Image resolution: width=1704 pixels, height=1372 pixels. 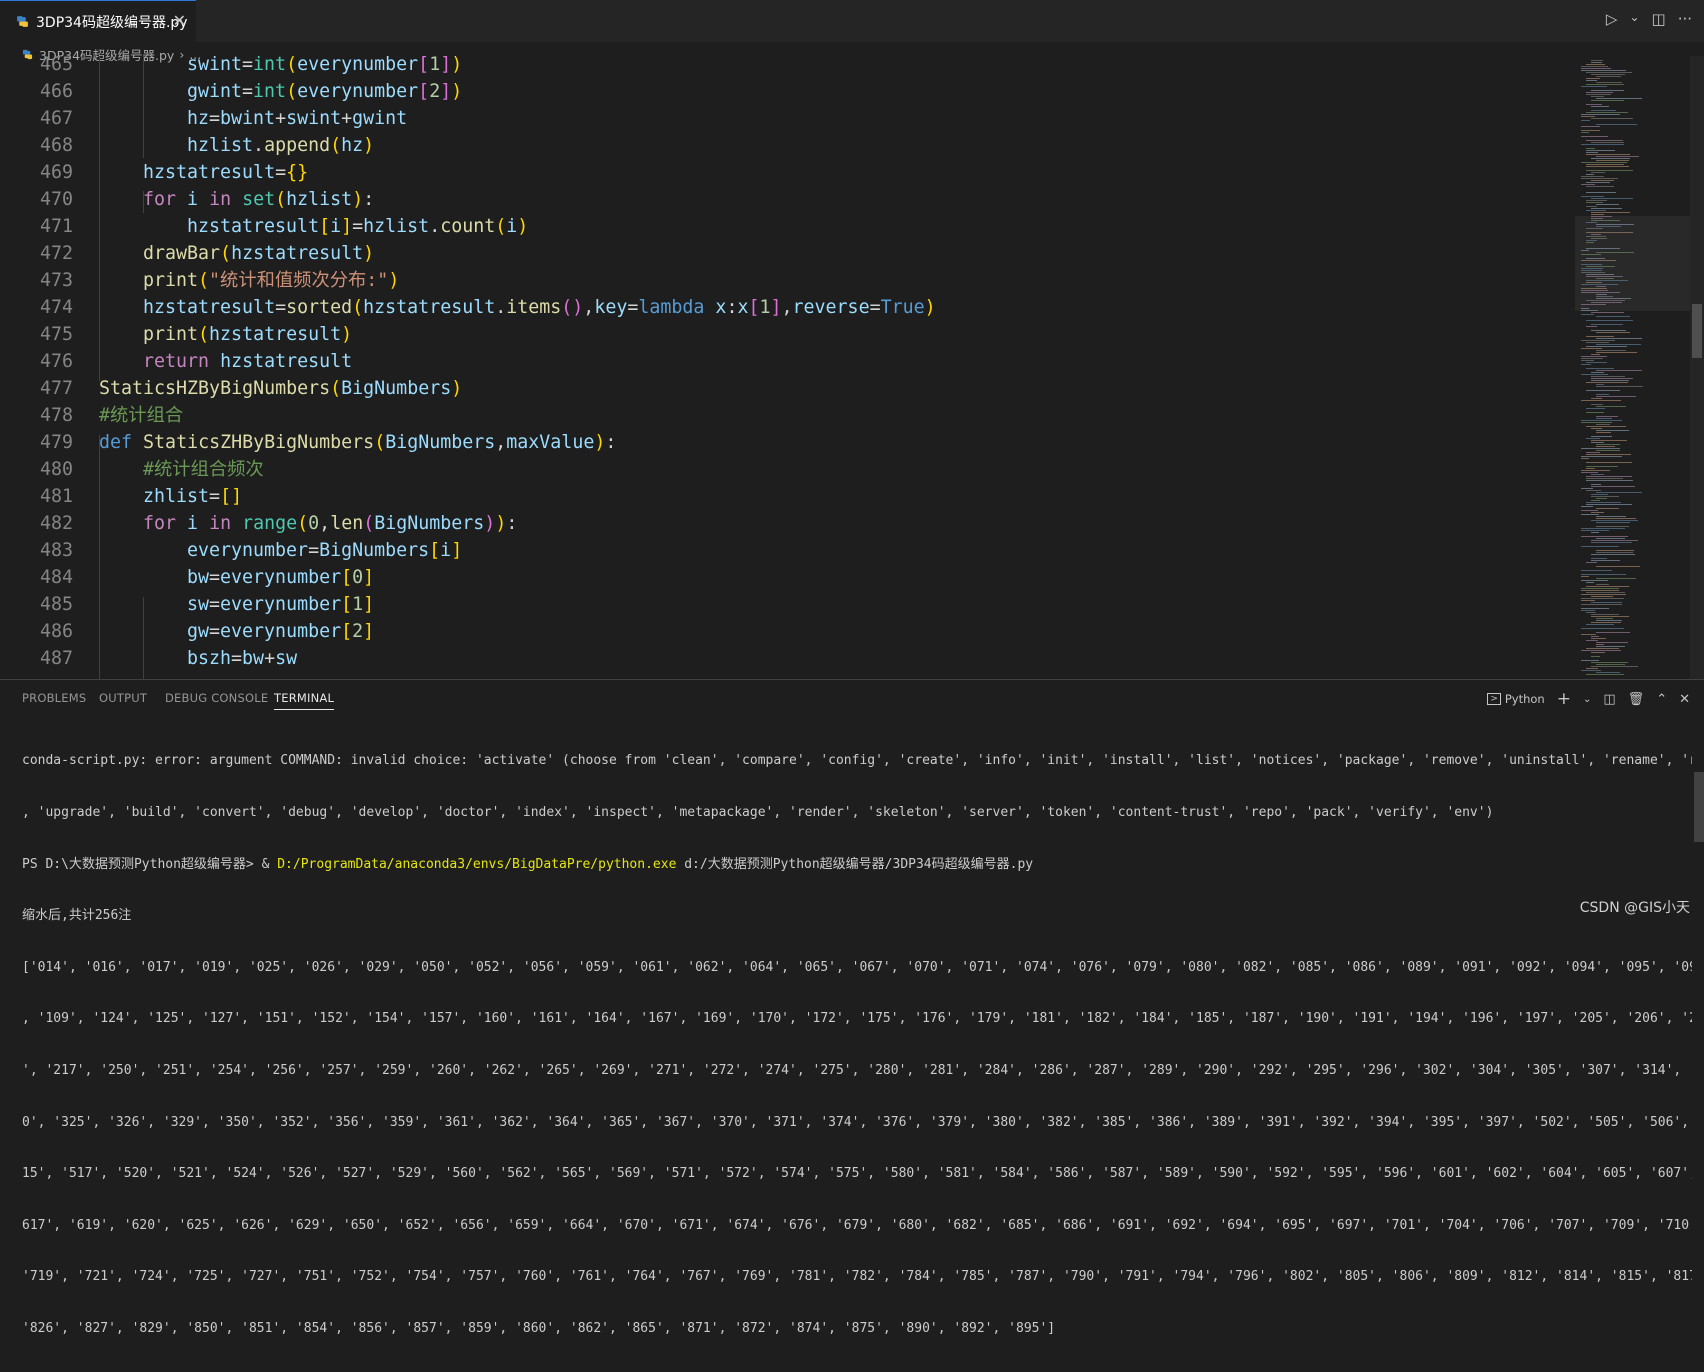 What do you see at coordinates (787, 523) in the screenshot?
I see `code-line: 482 for i in range(0,len(BigNumbers)):` at bounding box center [787, 523].